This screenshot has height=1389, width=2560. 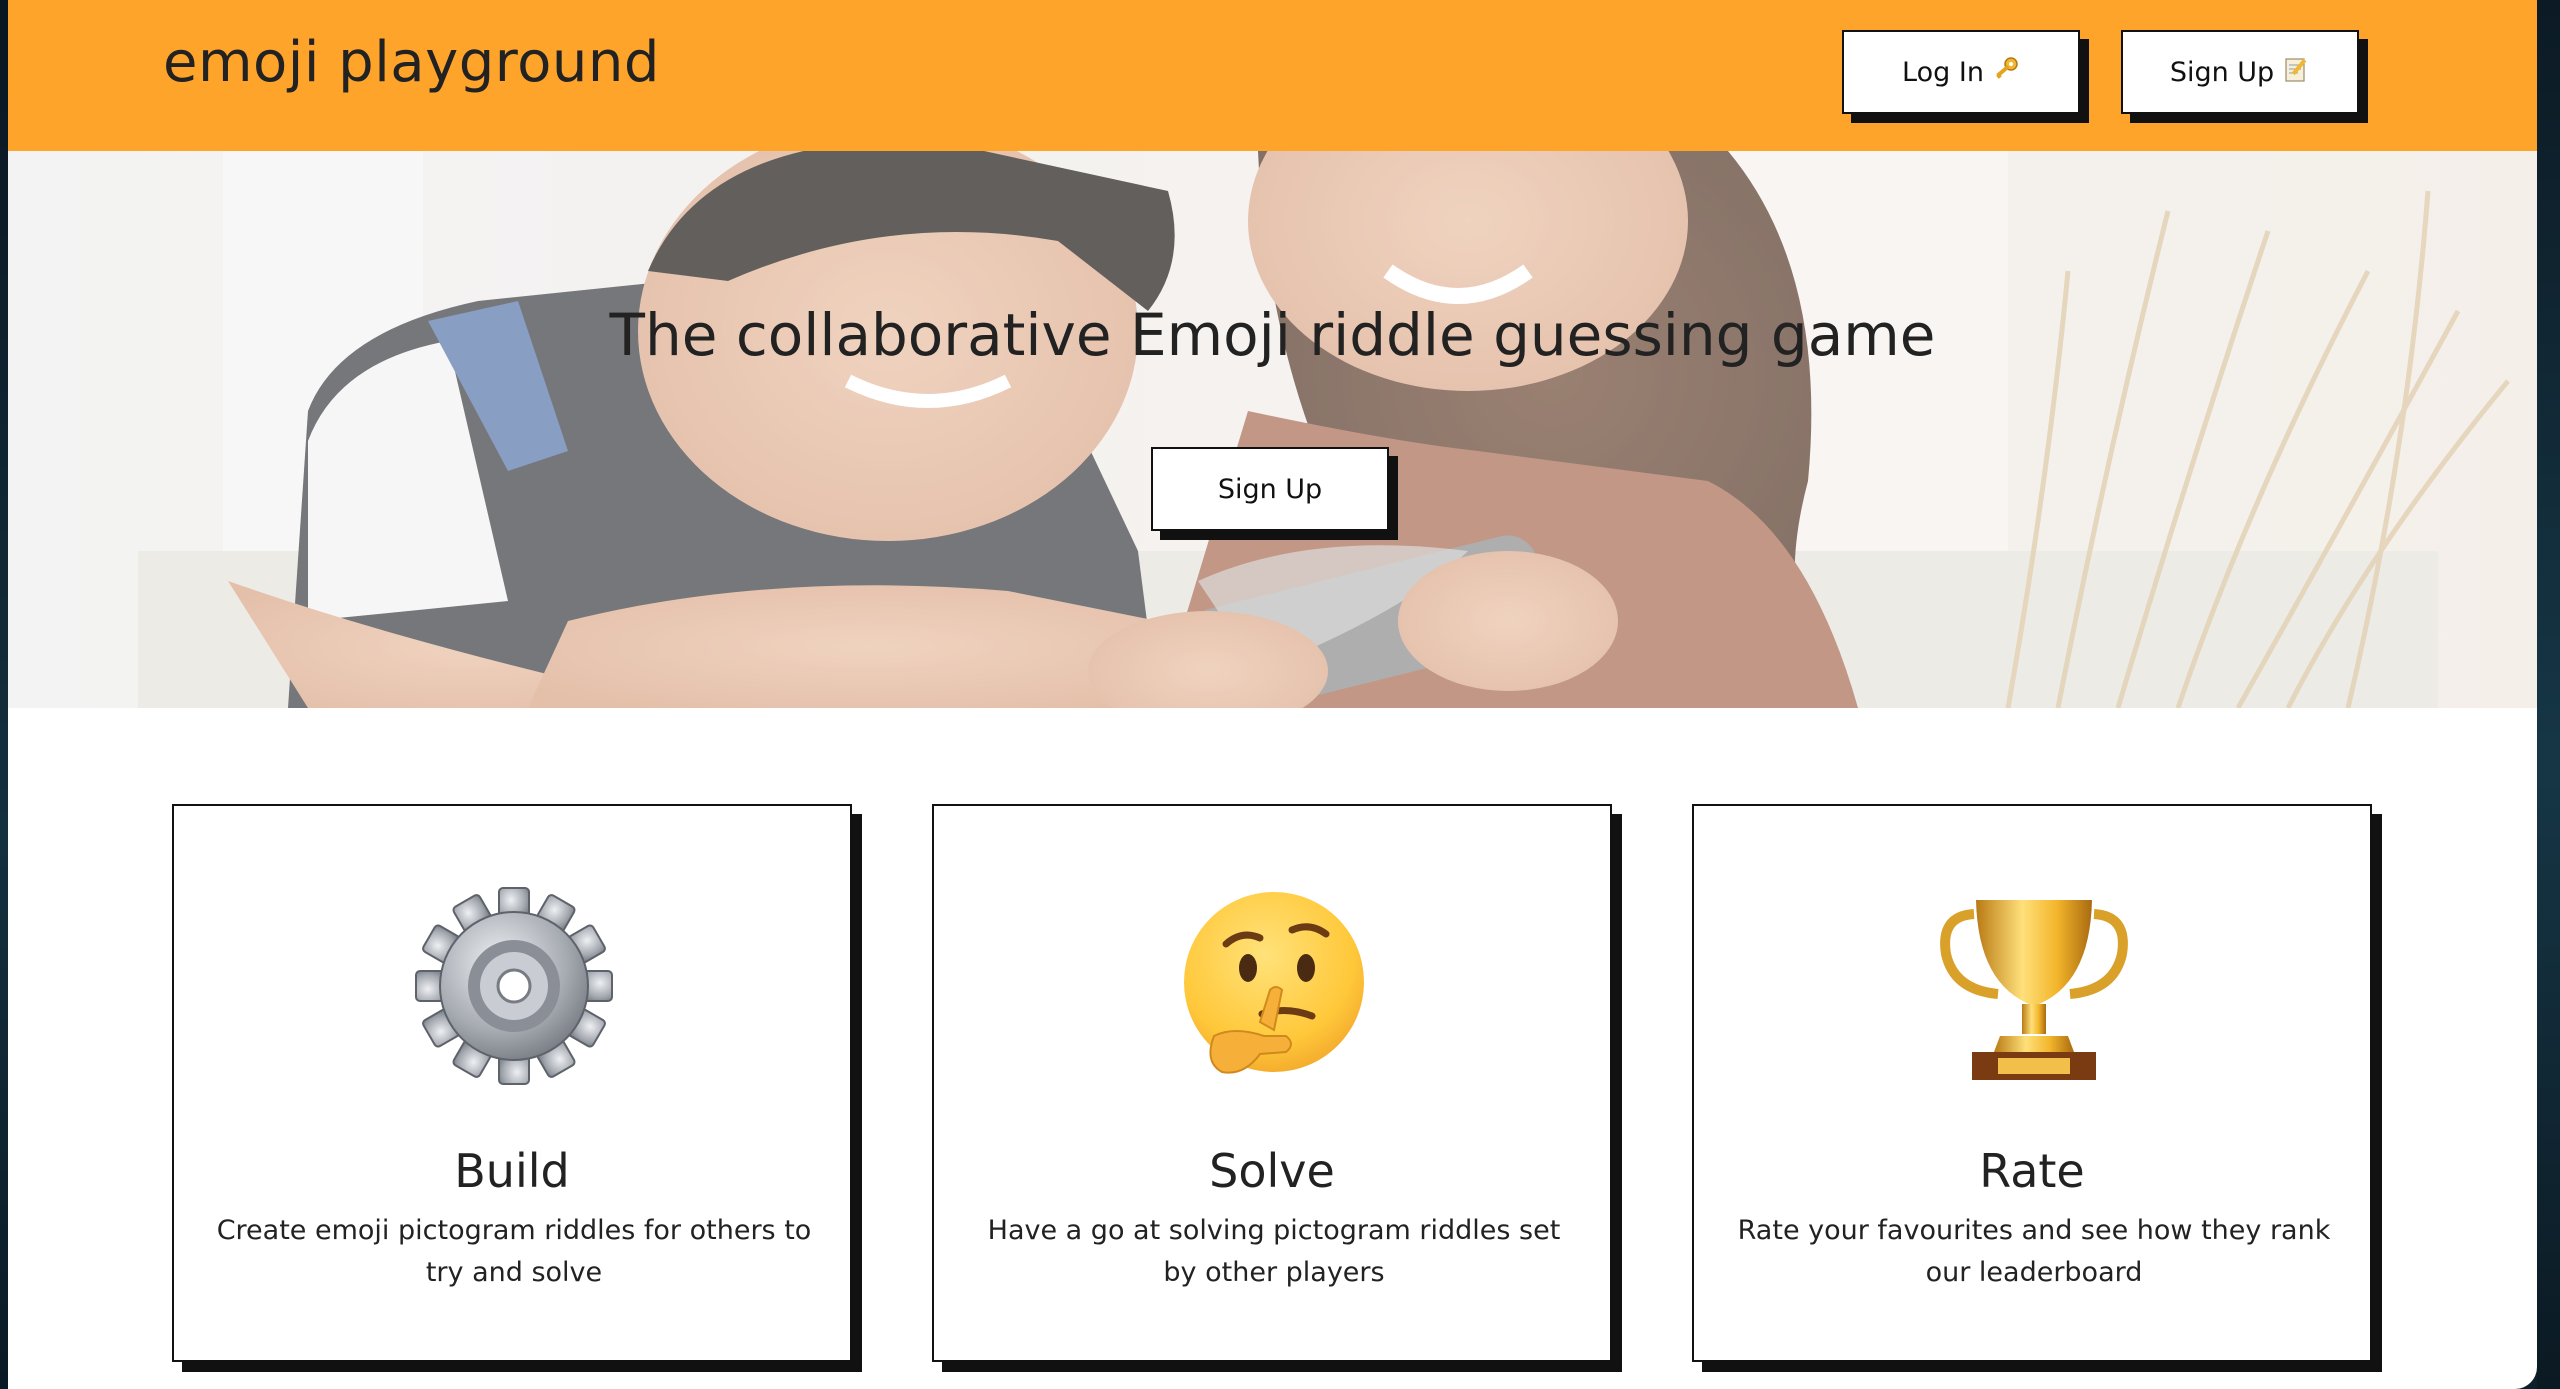 What do you see at coordinates (4, 694) in the screenshot?
I see `desktop-background-left` at bounding box center [4, 694].